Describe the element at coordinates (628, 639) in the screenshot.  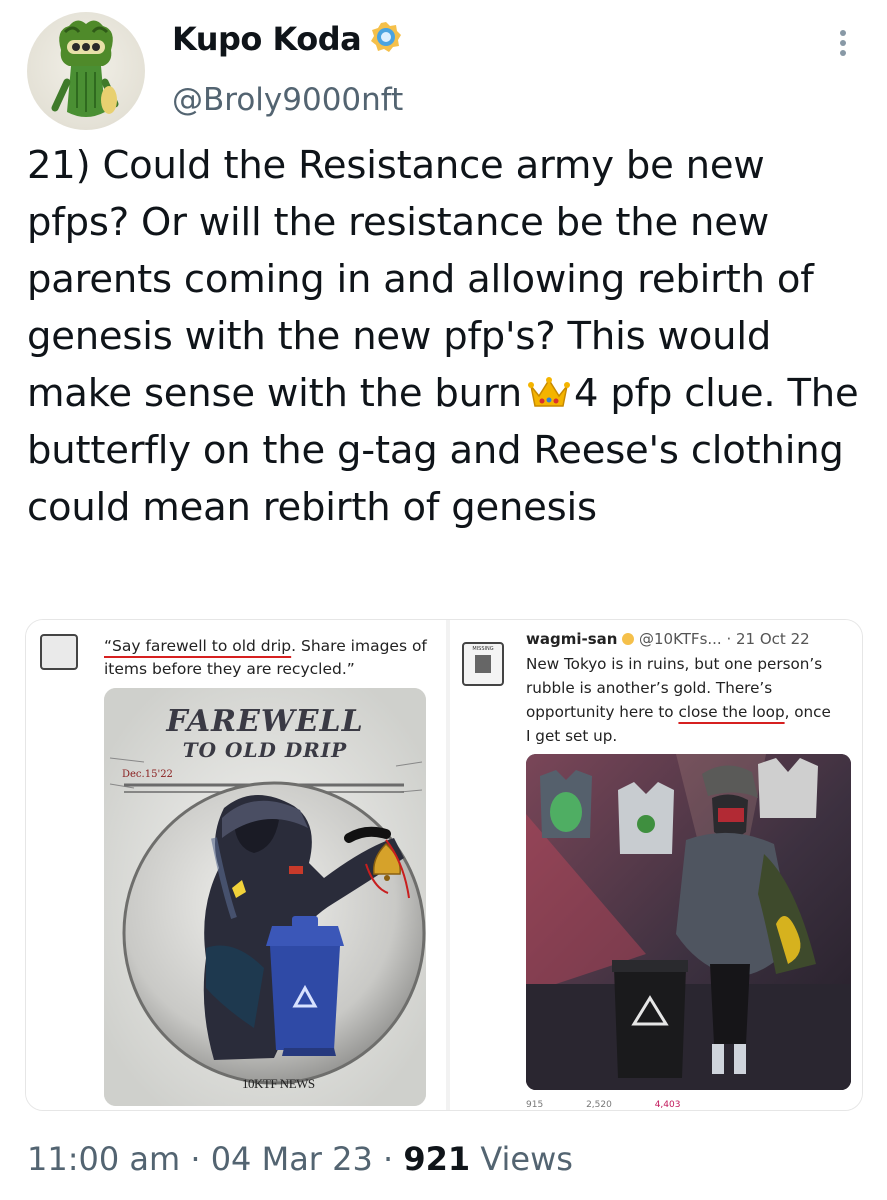
I see `verified-small-icon` at that location.